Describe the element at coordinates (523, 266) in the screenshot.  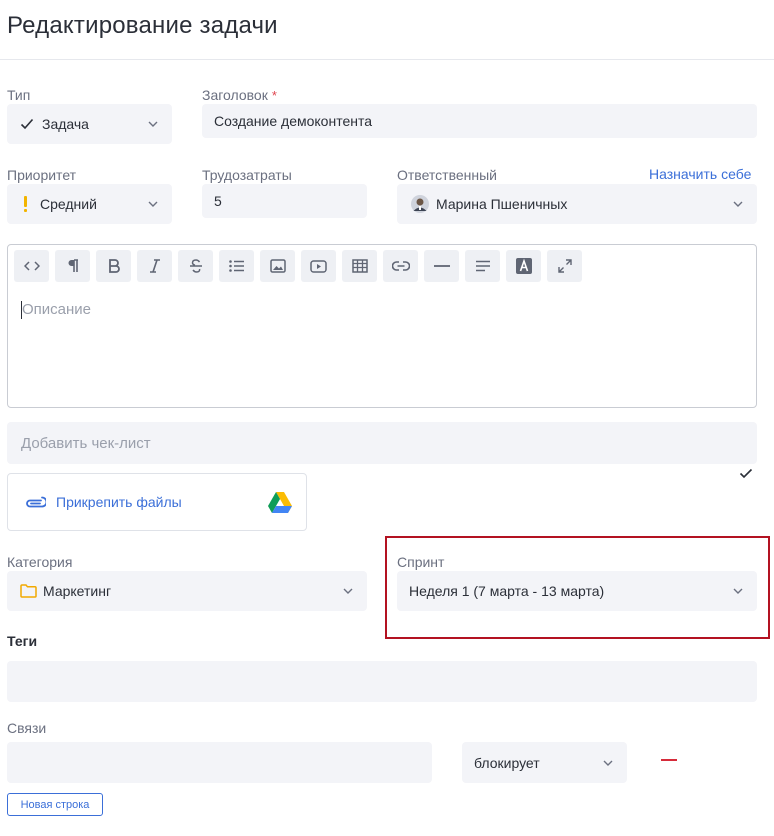
I see `text-color-icon` at that location.